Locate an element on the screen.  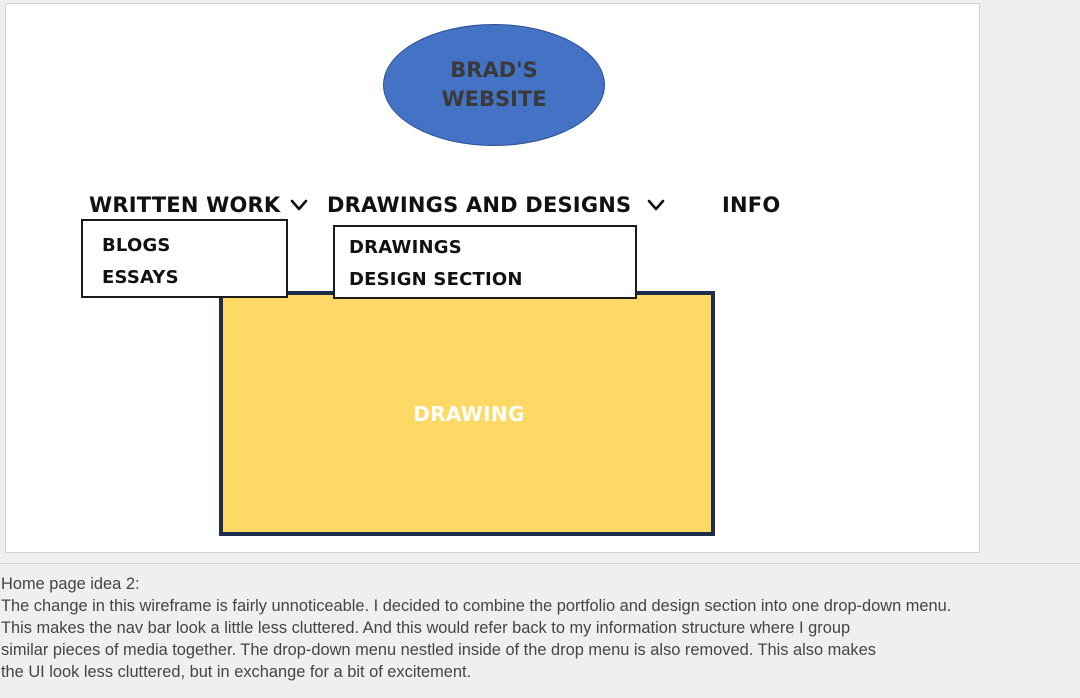
content-label: DRAWING is located at coordinates (469, 413).